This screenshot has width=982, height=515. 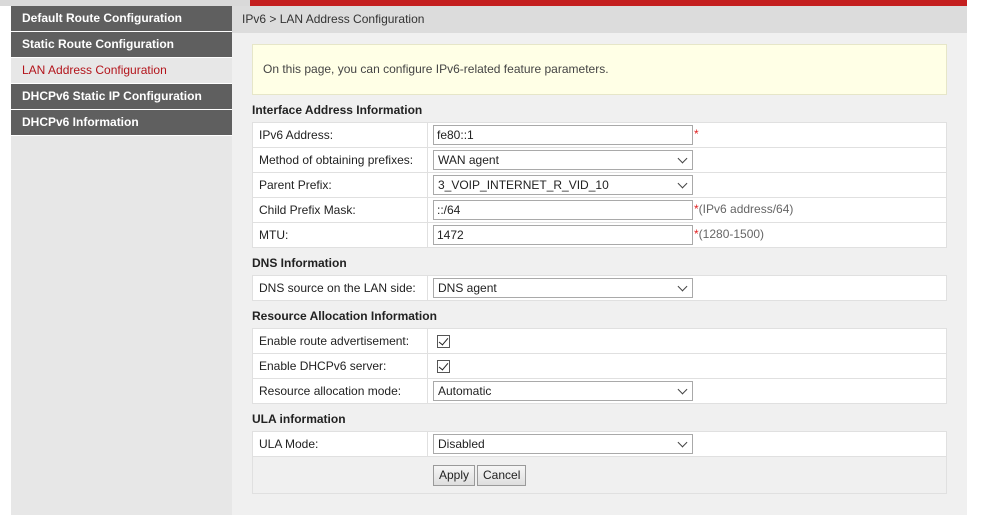 I want to click on ula-mode-select: Disabled, so click(x=563, y=444).